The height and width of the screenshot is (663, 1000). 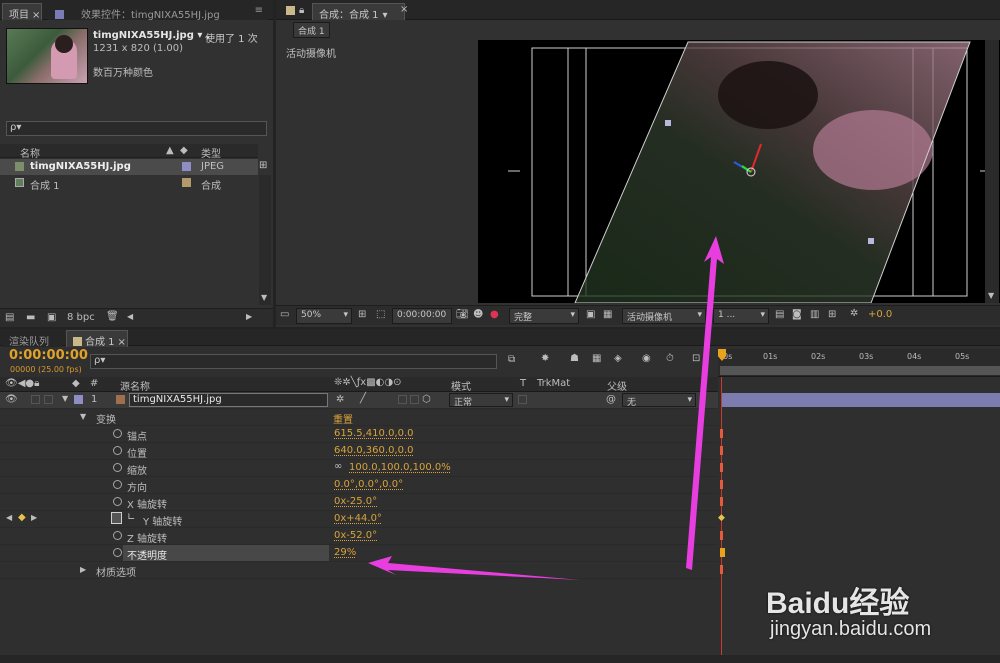 What do you see at coordinates (696, 358) in the screenshot?
I see `auto-keyframe-icon: ⊡` at bounding box center [696, 358].